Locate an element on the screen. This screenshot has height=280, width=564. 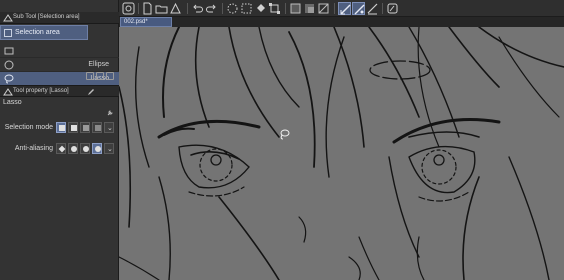
reference-icon is located at coordinates (309, 8).